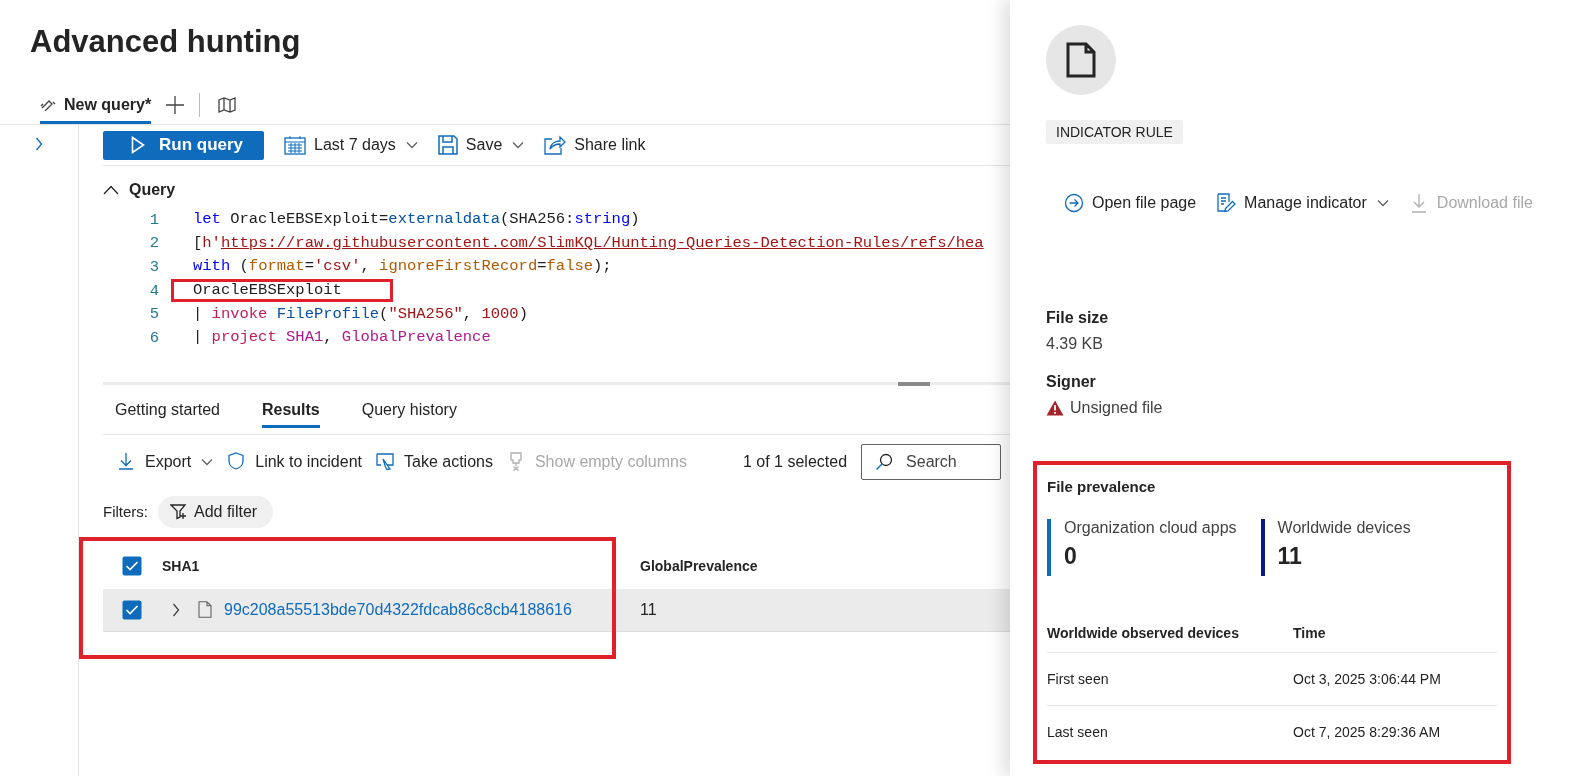 The height and width of the screenshot is (776, 1579). I want to click on line-number: 5, so click(154, 314).